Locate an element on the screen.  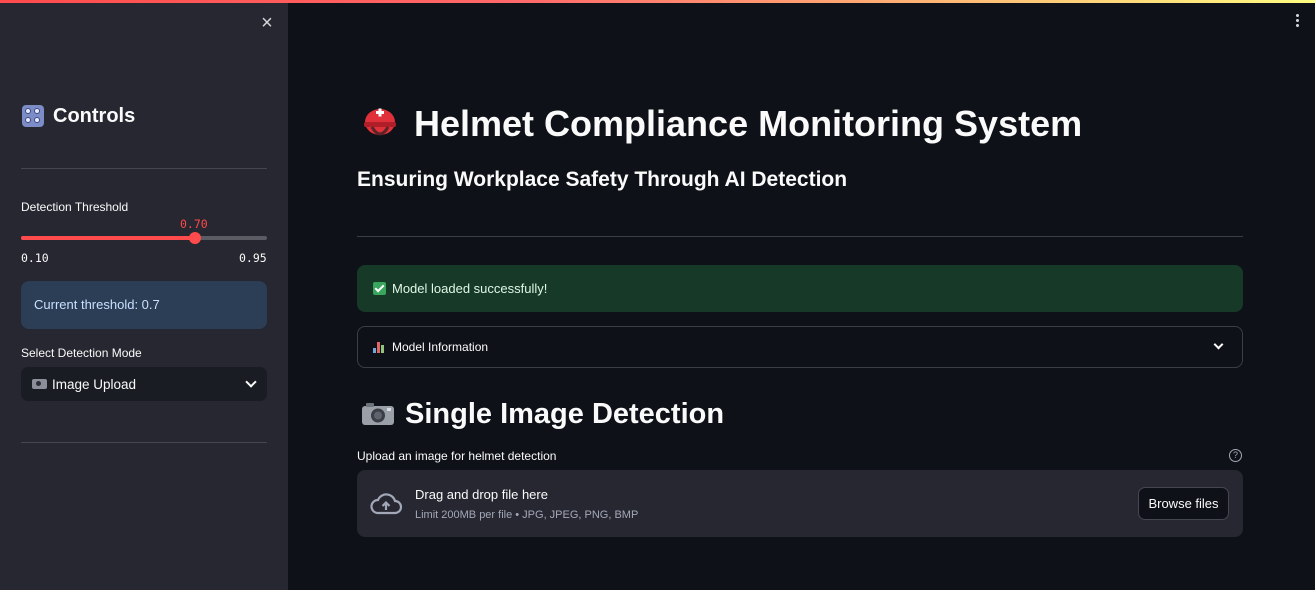
success-message: Model loaded successfully! is located at coordinates (470, 288).